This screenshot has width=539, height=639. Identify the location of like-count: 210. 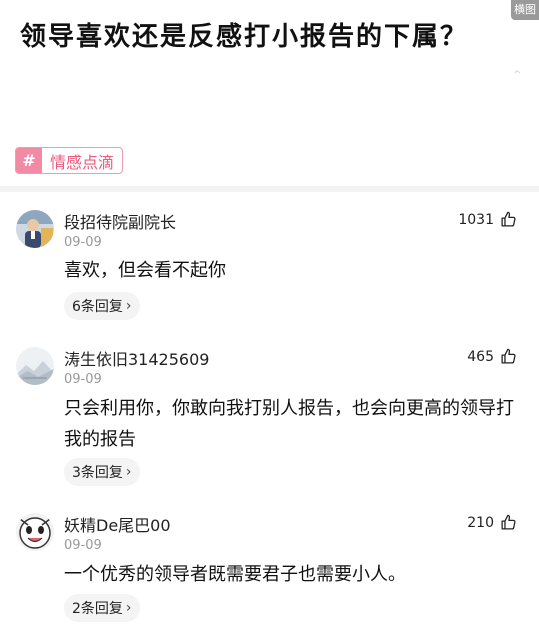
(480, 522).